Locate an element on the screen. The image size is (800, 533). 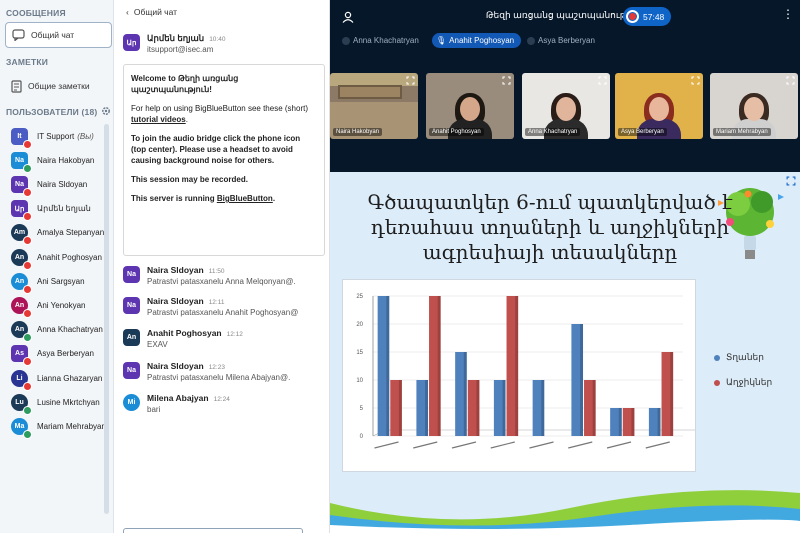
video-tile: Anna Khachatryan is located at coordinates (566, 106).